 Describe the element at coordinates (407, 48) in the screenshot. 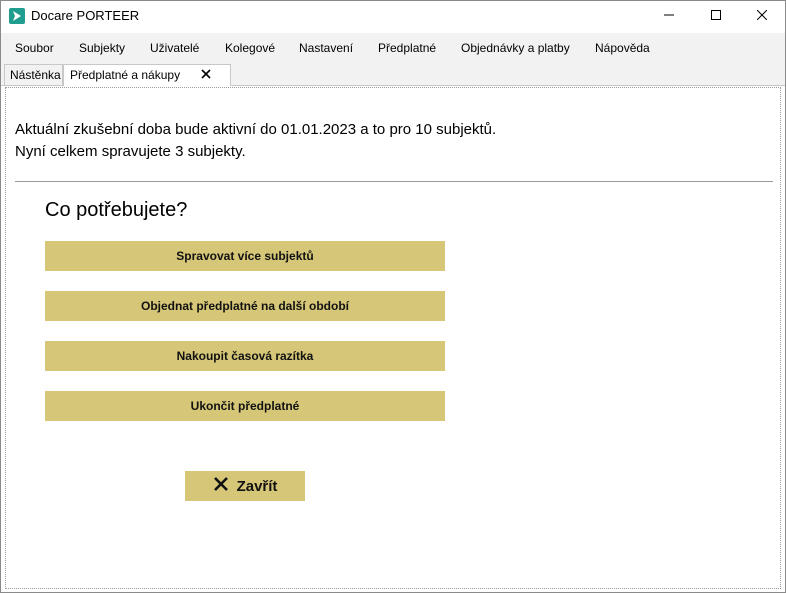

I see `menu-predplatne: Předplatné` at that location.